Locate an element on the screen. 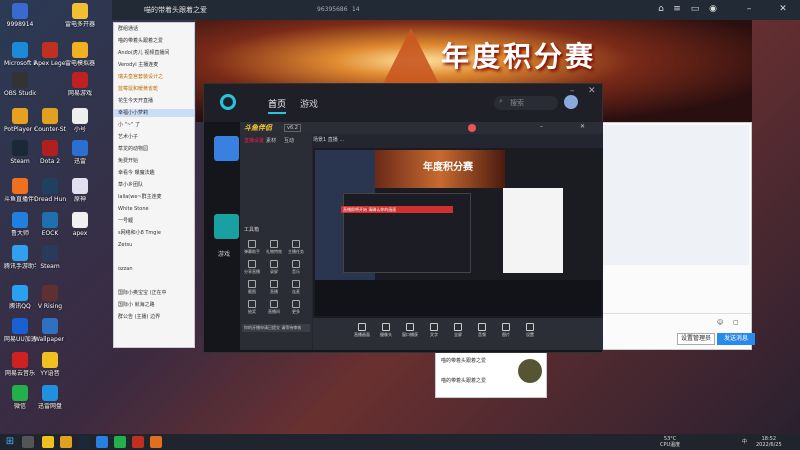  desktop-icon: Wallpaper Engine is located at coordinates (50, 330).